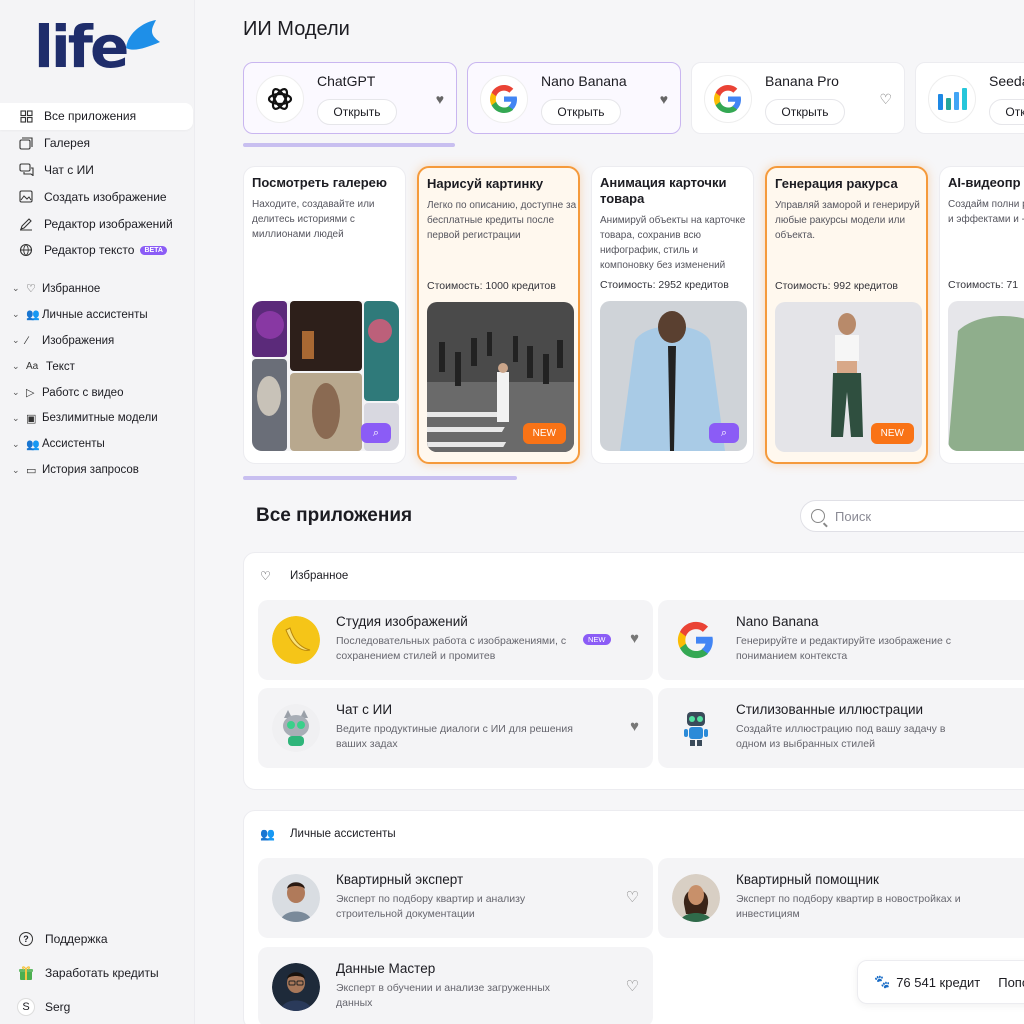  Describe the element at coordinates (97, 1007) in the screenshot. I see `user-profile: S Serg` at that location.